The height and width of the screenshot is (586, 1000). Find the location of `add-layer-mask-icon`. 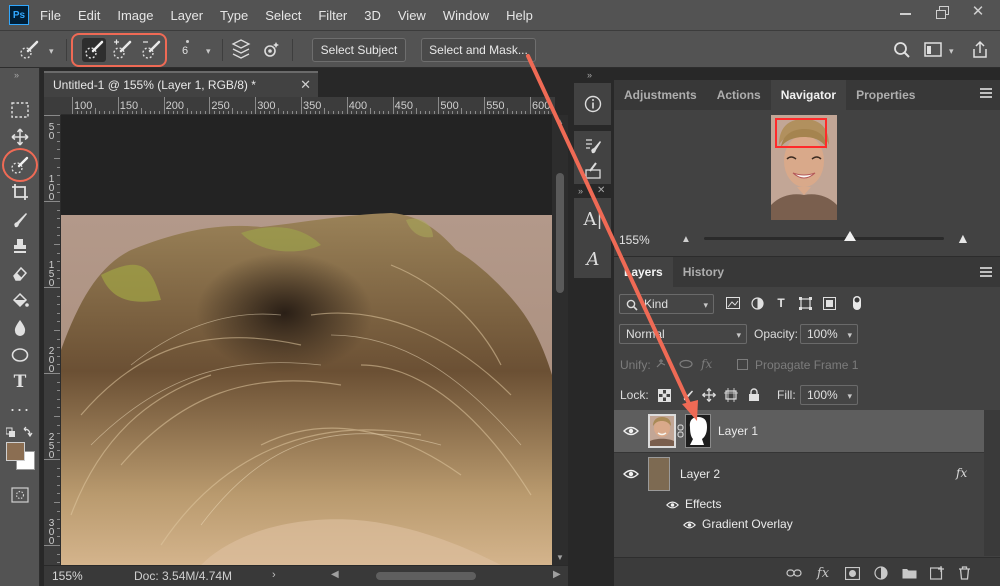

add-layer-mask-icon is located at coordinates (852, 573).